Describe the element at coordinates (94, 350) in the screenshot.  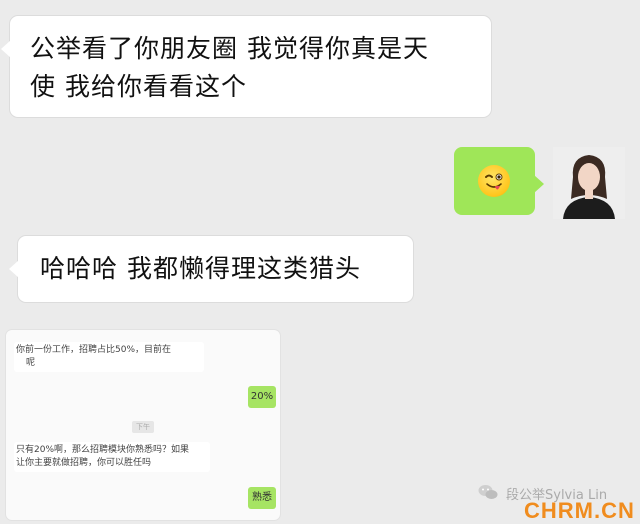
I see `embedded-text-line: 你前一份工作，招聘占比50%，目前在` at that location.